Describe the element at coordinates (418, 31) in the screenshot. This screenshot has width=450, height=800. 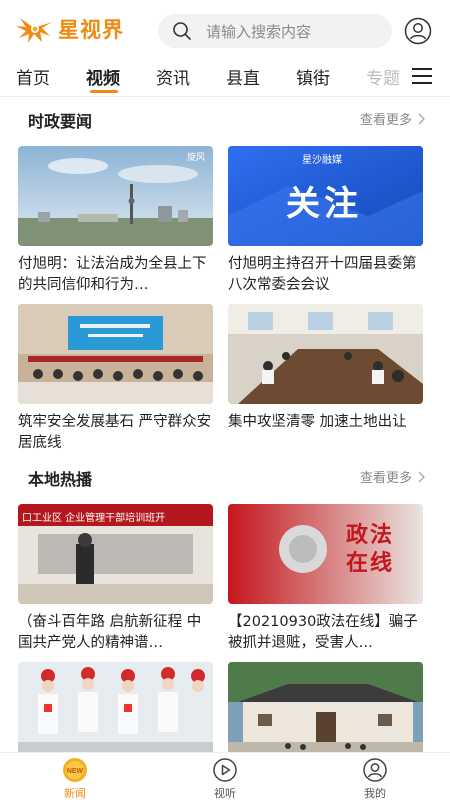
I see `user-profile-icon` at that location.